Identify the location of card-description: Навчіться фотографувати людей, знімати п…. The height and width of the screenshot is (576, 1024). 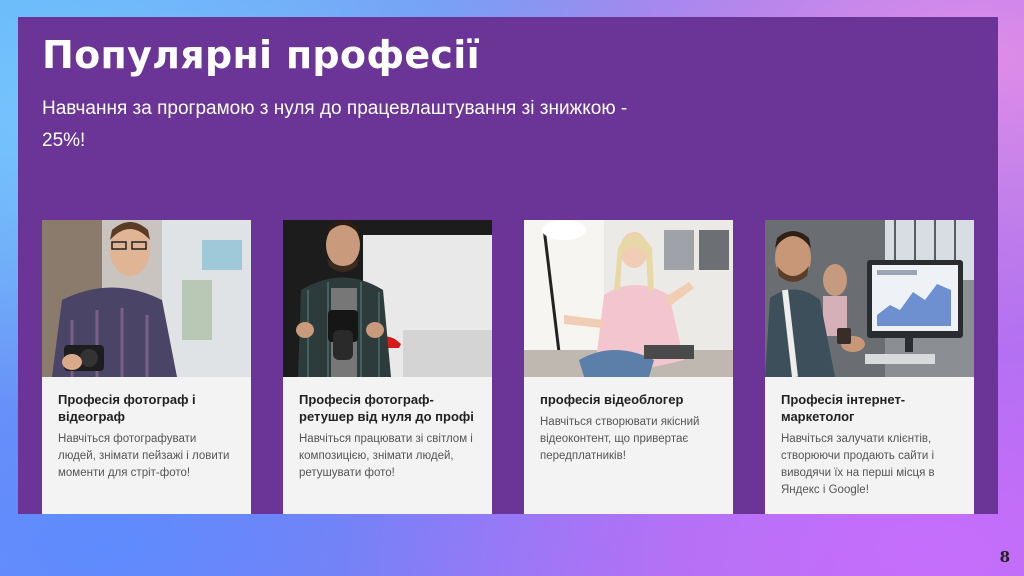
(144, 456).